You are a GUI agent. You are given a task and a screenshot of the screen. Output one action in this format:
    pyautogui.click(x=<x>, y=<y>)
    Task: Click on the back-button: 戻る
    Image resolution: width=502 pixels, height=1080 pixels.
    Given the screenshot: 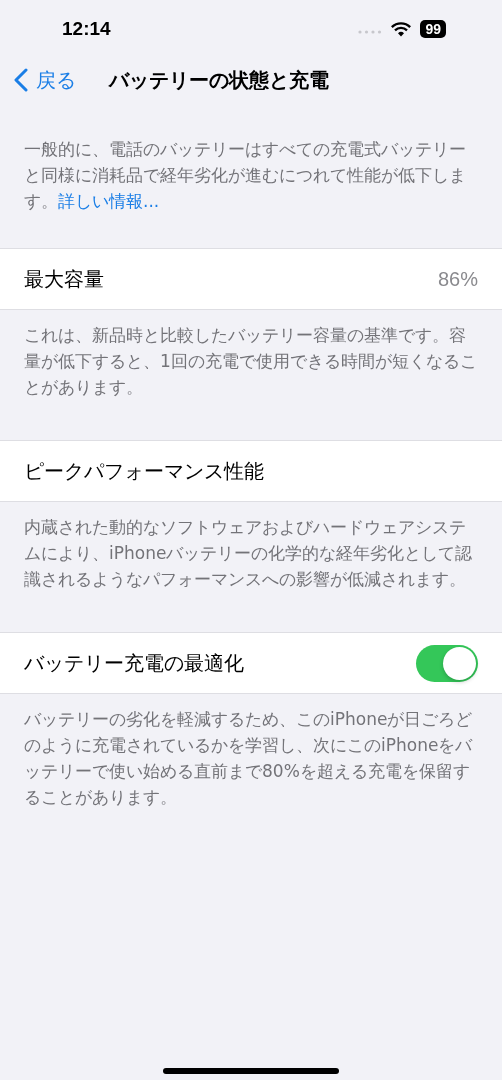 What is the action you would take?
    pyautogui.click(x=45, y=80)
    